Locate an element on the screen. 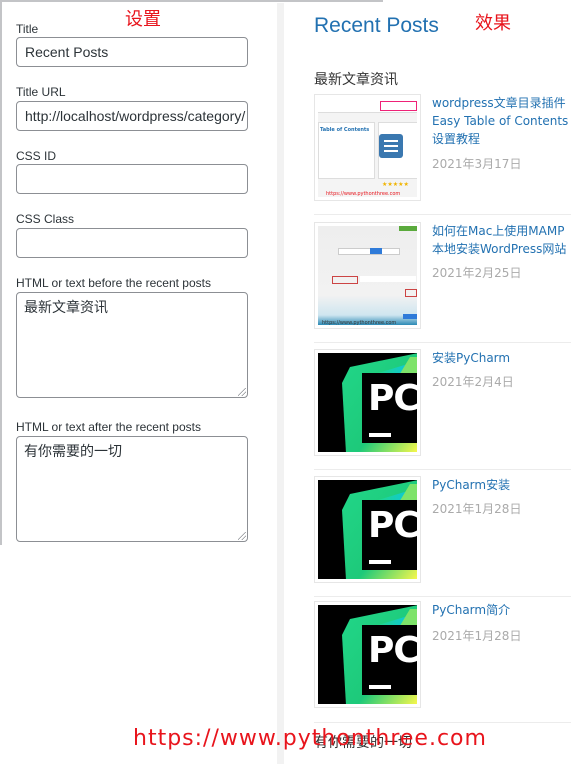  after-text-textarea: 有你需要的一切 is located at coordinates (132, 489).